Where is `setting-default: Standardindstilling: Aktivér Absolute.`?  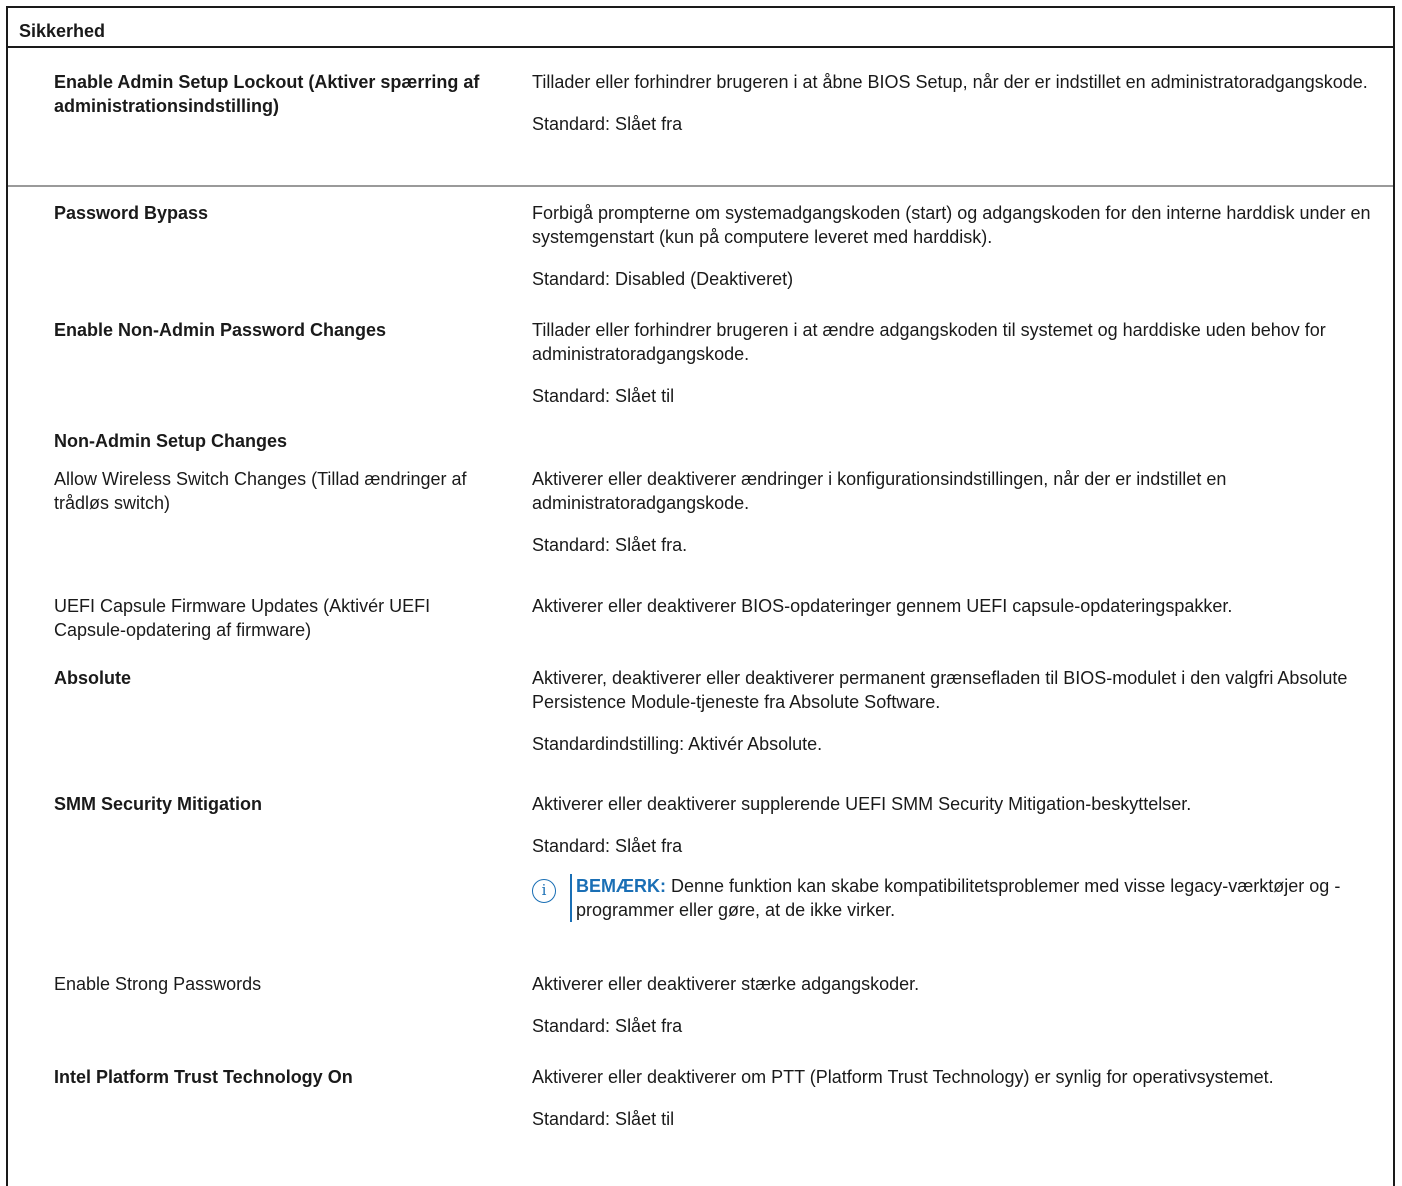
setting-default: Standardindstilling: Aktivér Absolute. is located at coordinates (677, 744).